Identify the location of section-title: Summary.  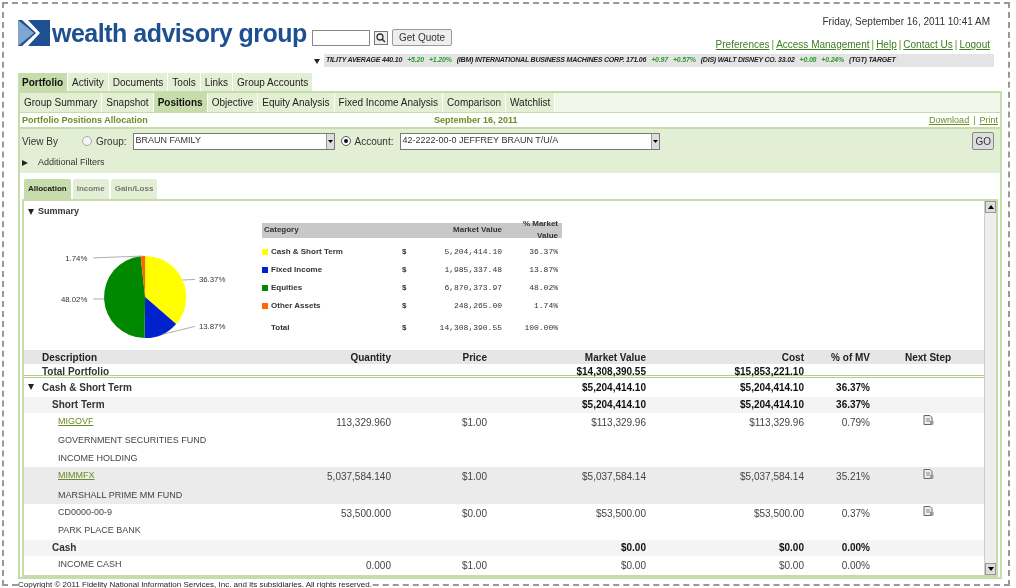
(59, 211).